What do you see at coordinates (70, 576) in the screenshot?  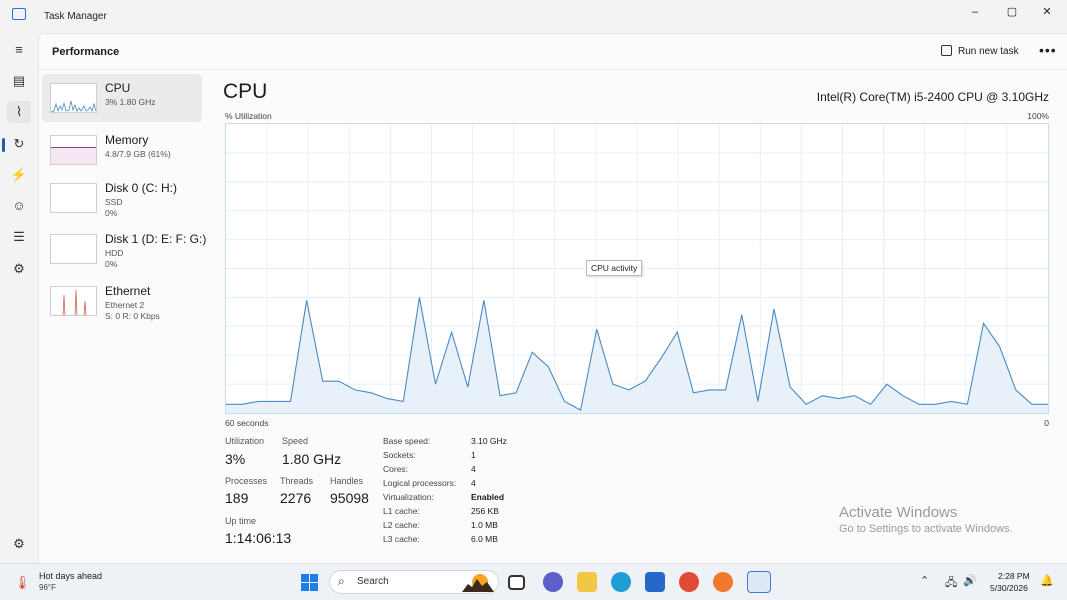 I see `weather-title: Hot days ahead` at bounding box center [70, 576].